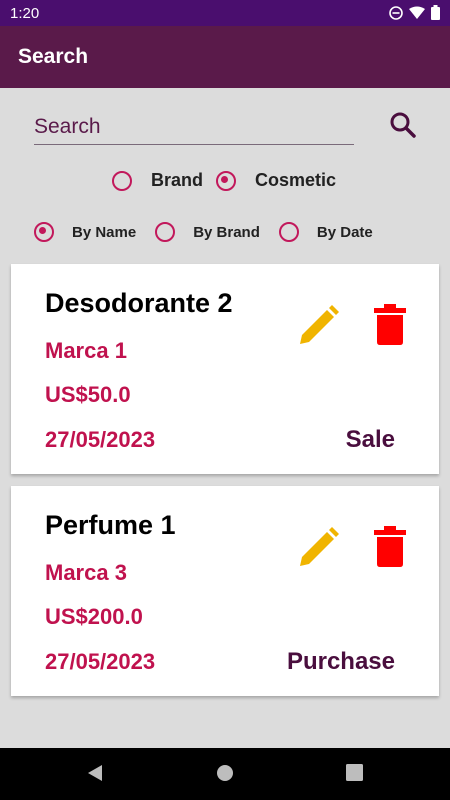 This screenshot has width=450, height=800. I want to click on page-title: Search, so click(53, 56).